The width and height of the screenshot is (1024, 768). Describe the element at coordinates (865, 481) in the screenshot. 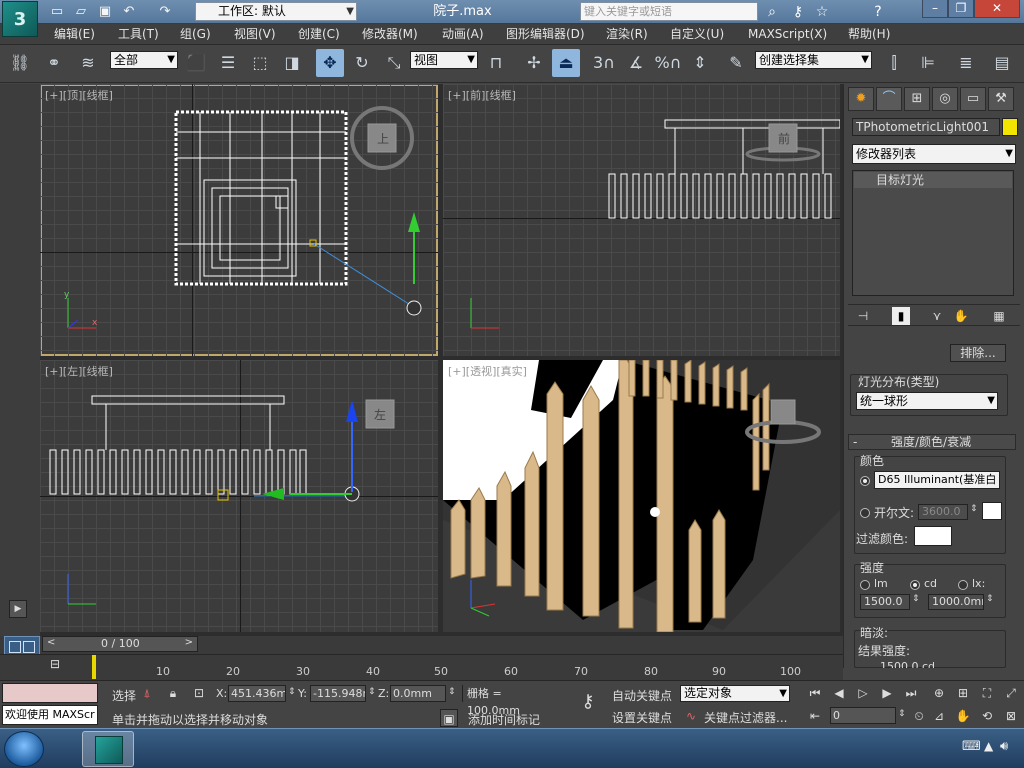

I see `color-preset-radio` at that location.